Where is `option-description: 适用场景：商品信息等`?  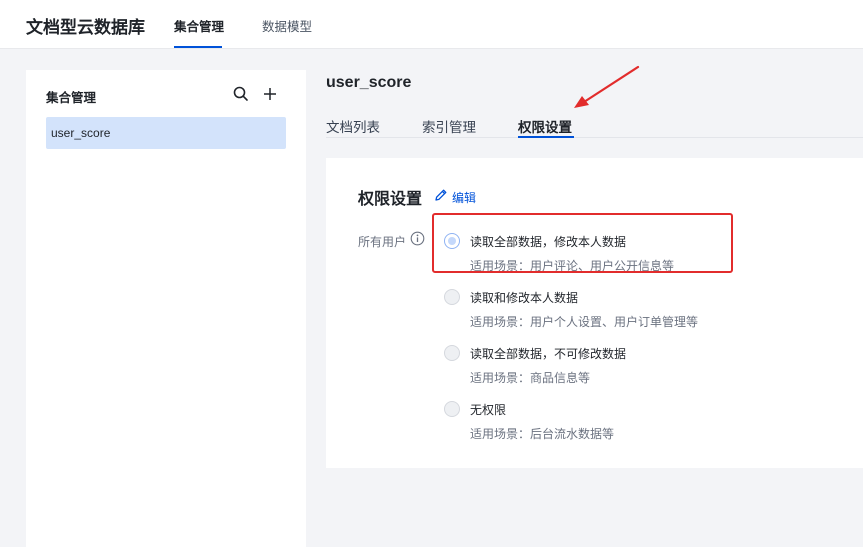 option-description: 适用场景：商品信息等 is located at coordinates (530, 378).